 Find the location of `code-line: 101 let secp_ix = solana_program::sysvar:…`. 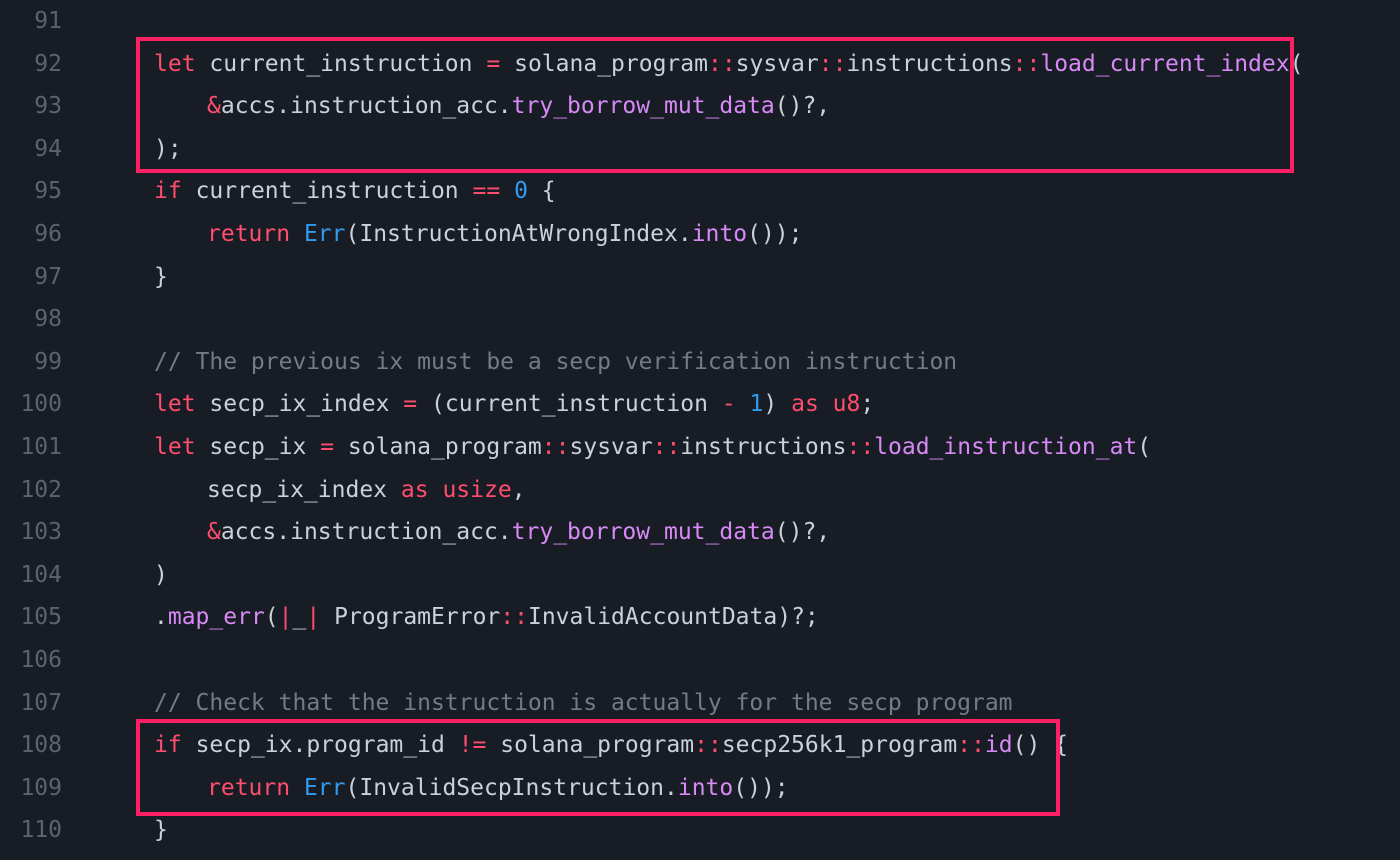

code-line: 101 let secp_ix = solana_program::sysvar:… is located at coordinates (700, 447).